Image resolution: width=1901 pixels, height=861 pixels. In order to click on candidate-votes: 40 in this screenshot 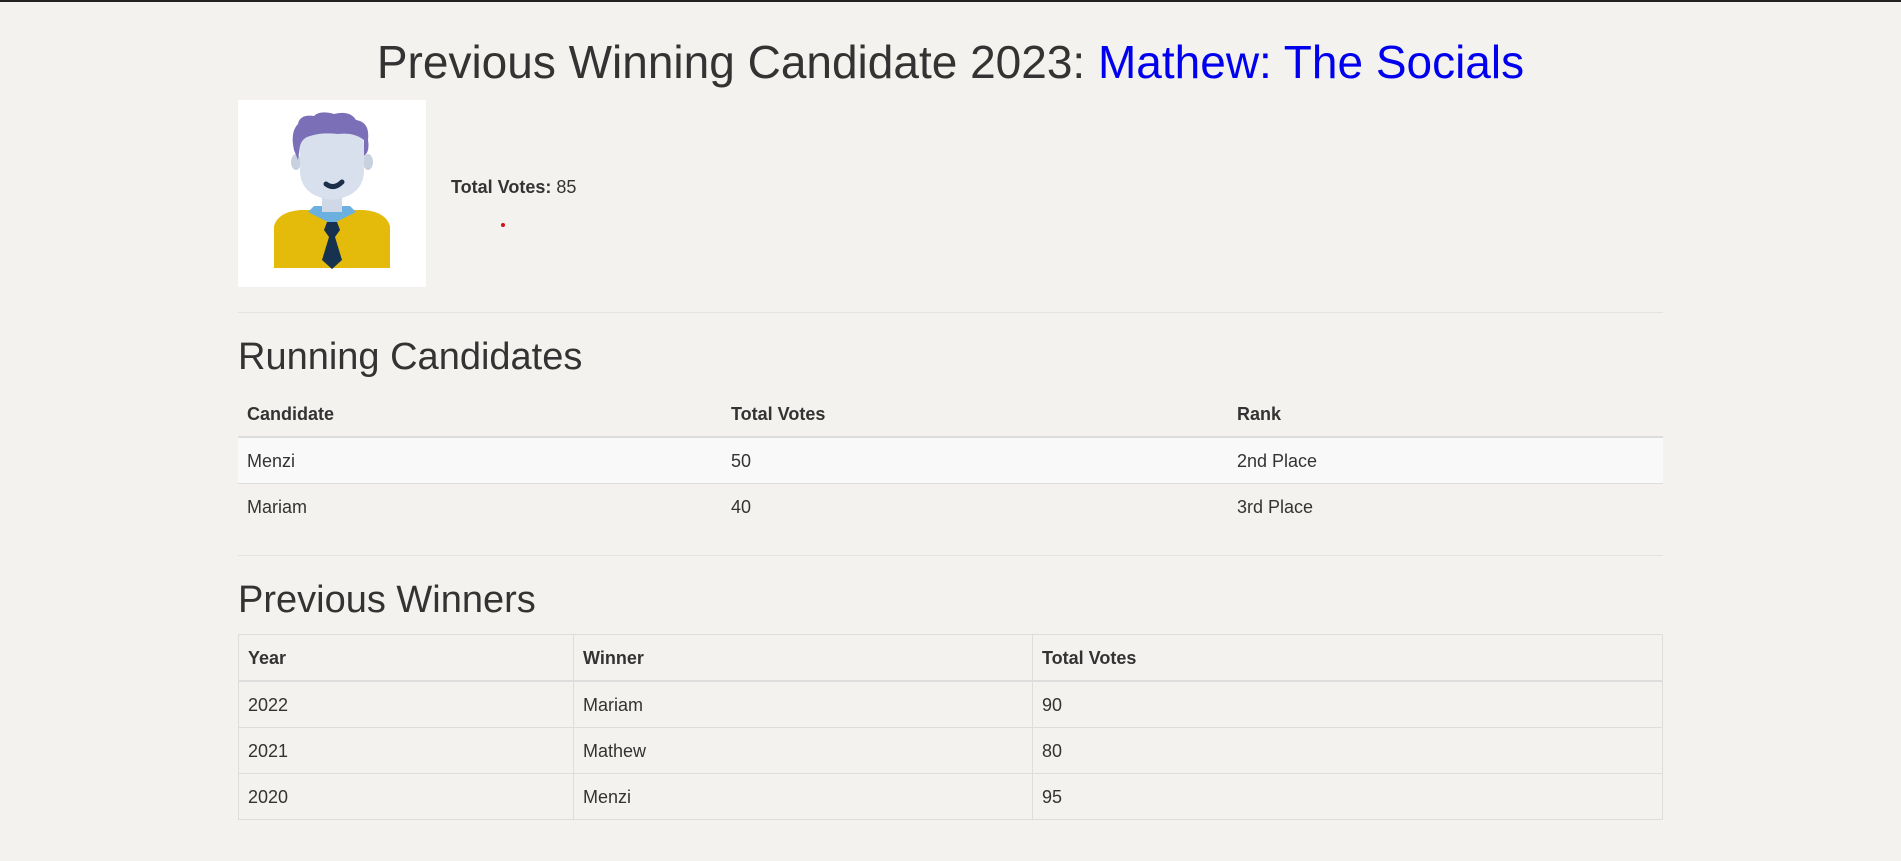, I will do `click(741, 506)`.